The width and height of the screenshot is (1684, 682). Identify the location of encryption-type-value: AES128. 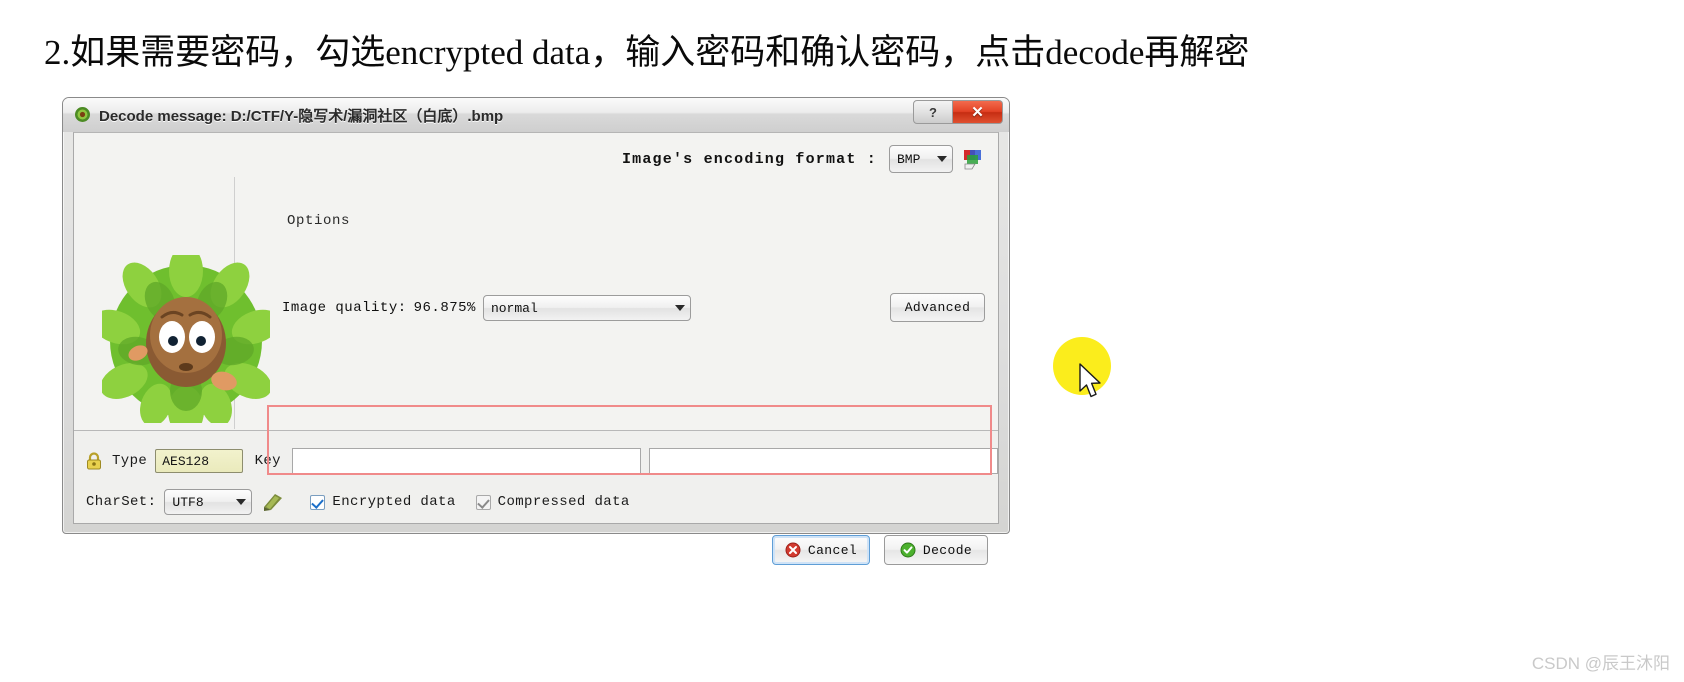
(186, 461).